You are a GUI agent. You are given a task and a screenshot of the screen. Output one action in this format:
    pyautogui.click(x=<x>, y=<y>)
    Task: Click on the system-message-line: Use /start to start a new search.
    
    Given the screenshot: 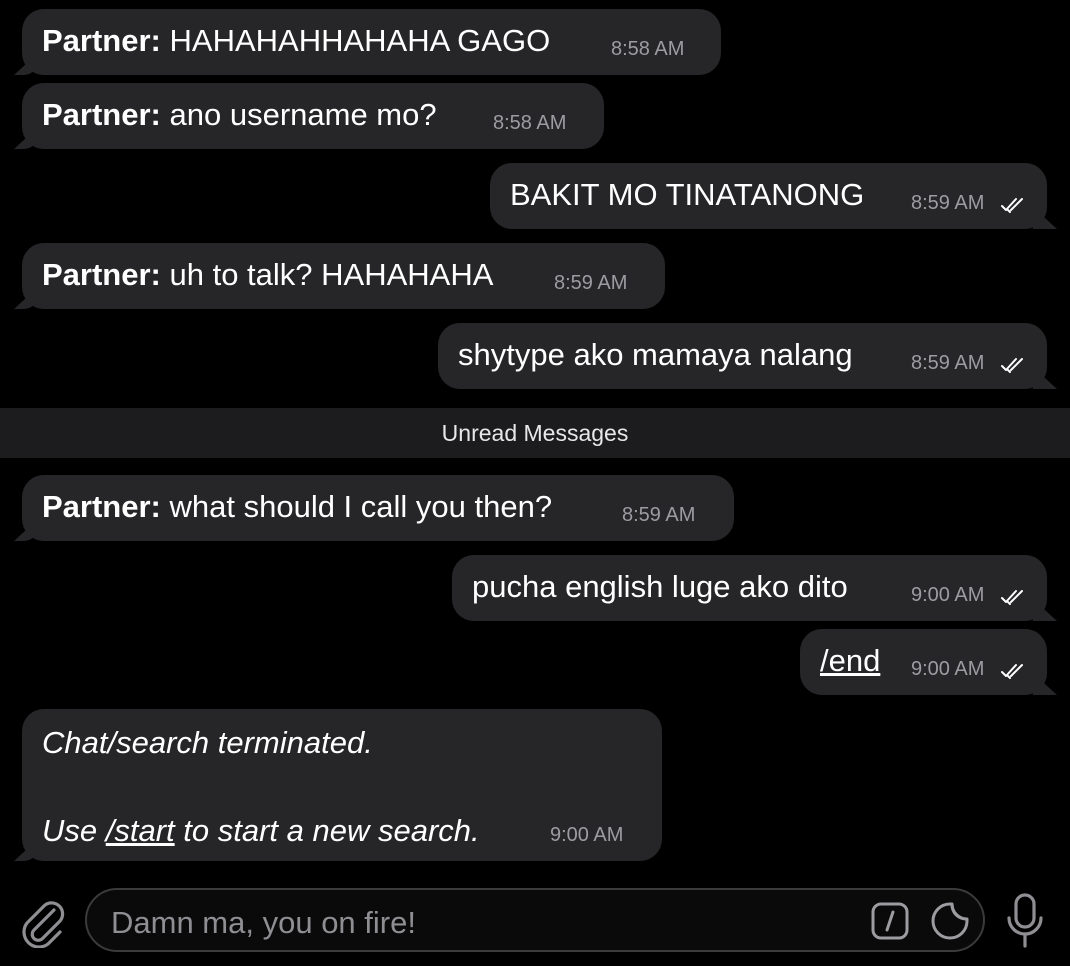 What is the action you would take?
    pyautogui.click(x=261, y=831)
    